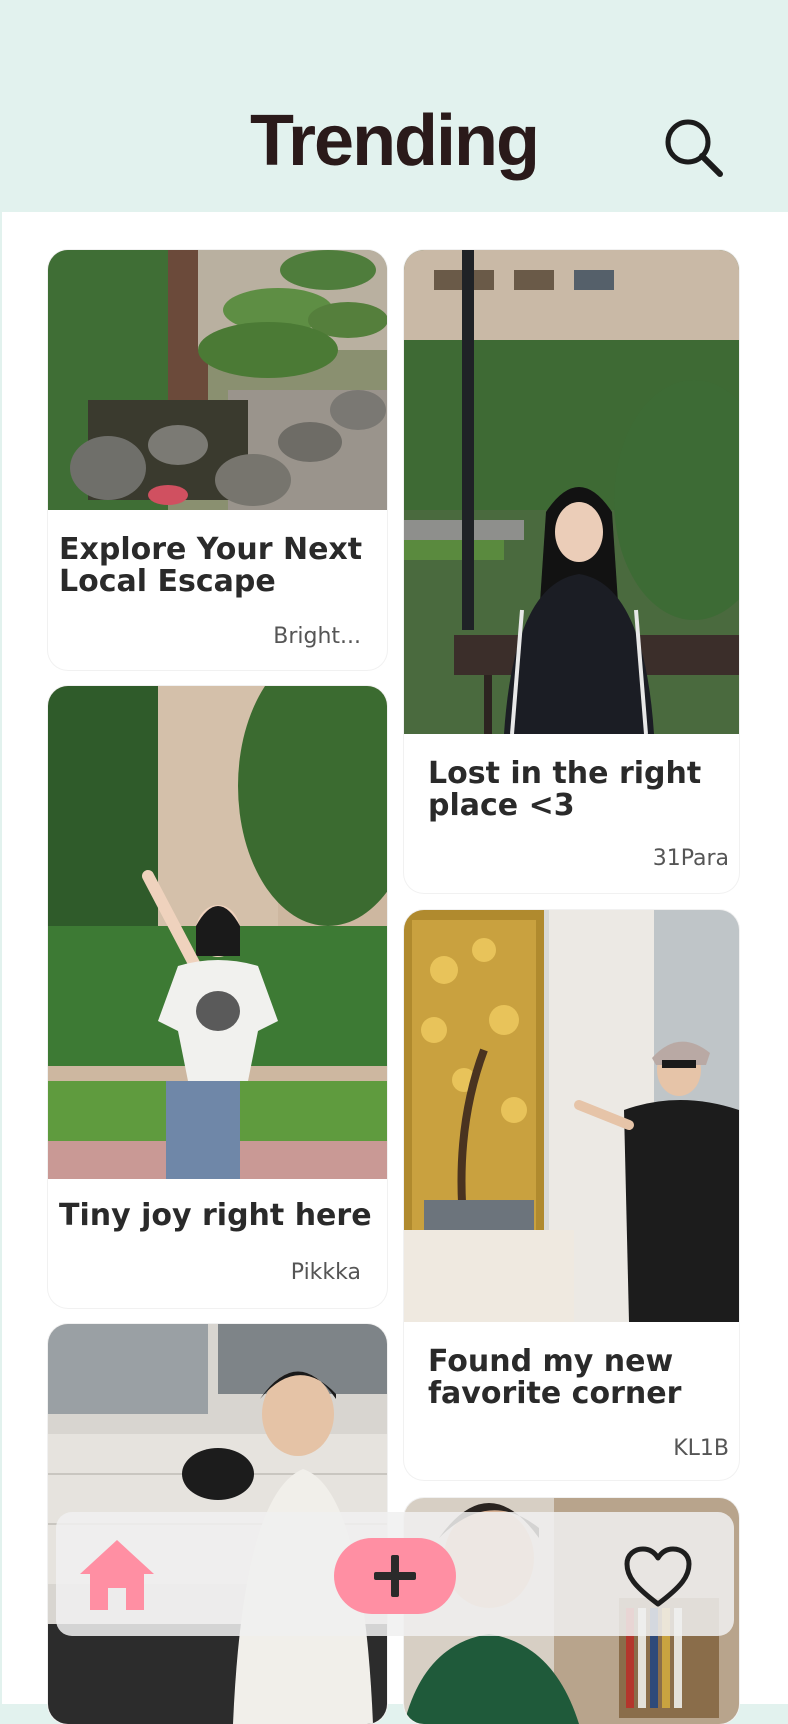  I want to click on post-title: Tiny joy right here, so click(215, 1215).